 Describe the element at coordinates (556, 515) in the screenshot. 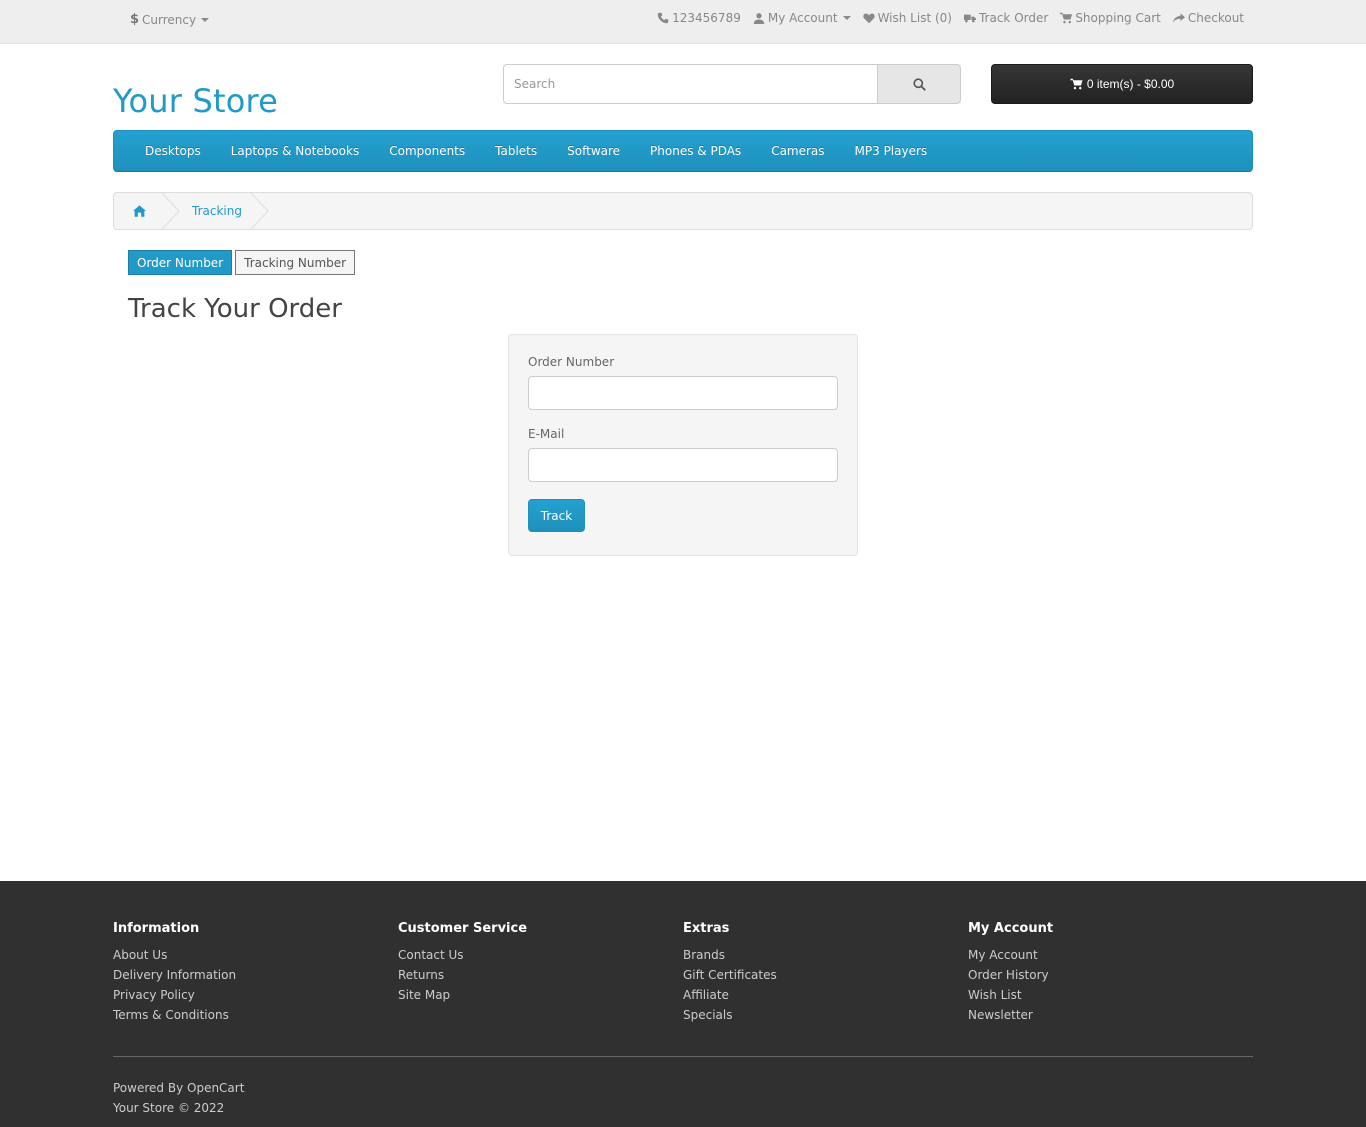

I see `track-button: Track` at that location.